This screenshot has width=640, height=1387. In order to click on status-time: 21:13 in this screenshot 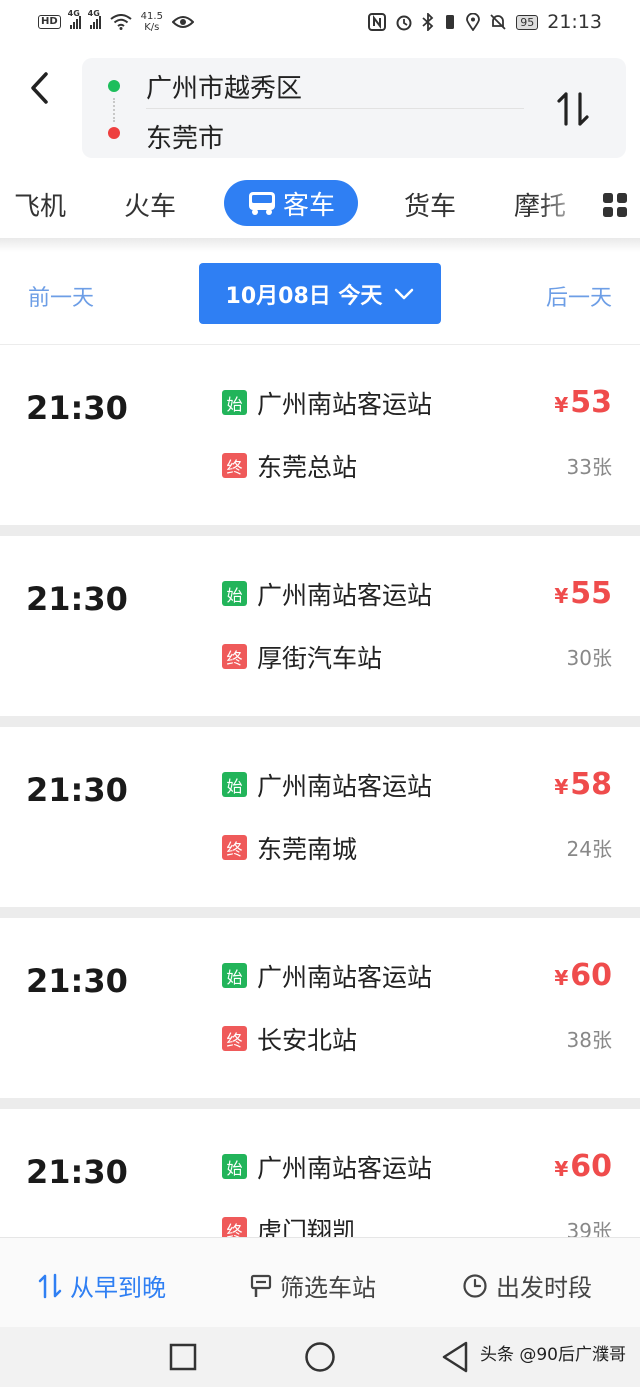, I will do `click(574, 22)`.